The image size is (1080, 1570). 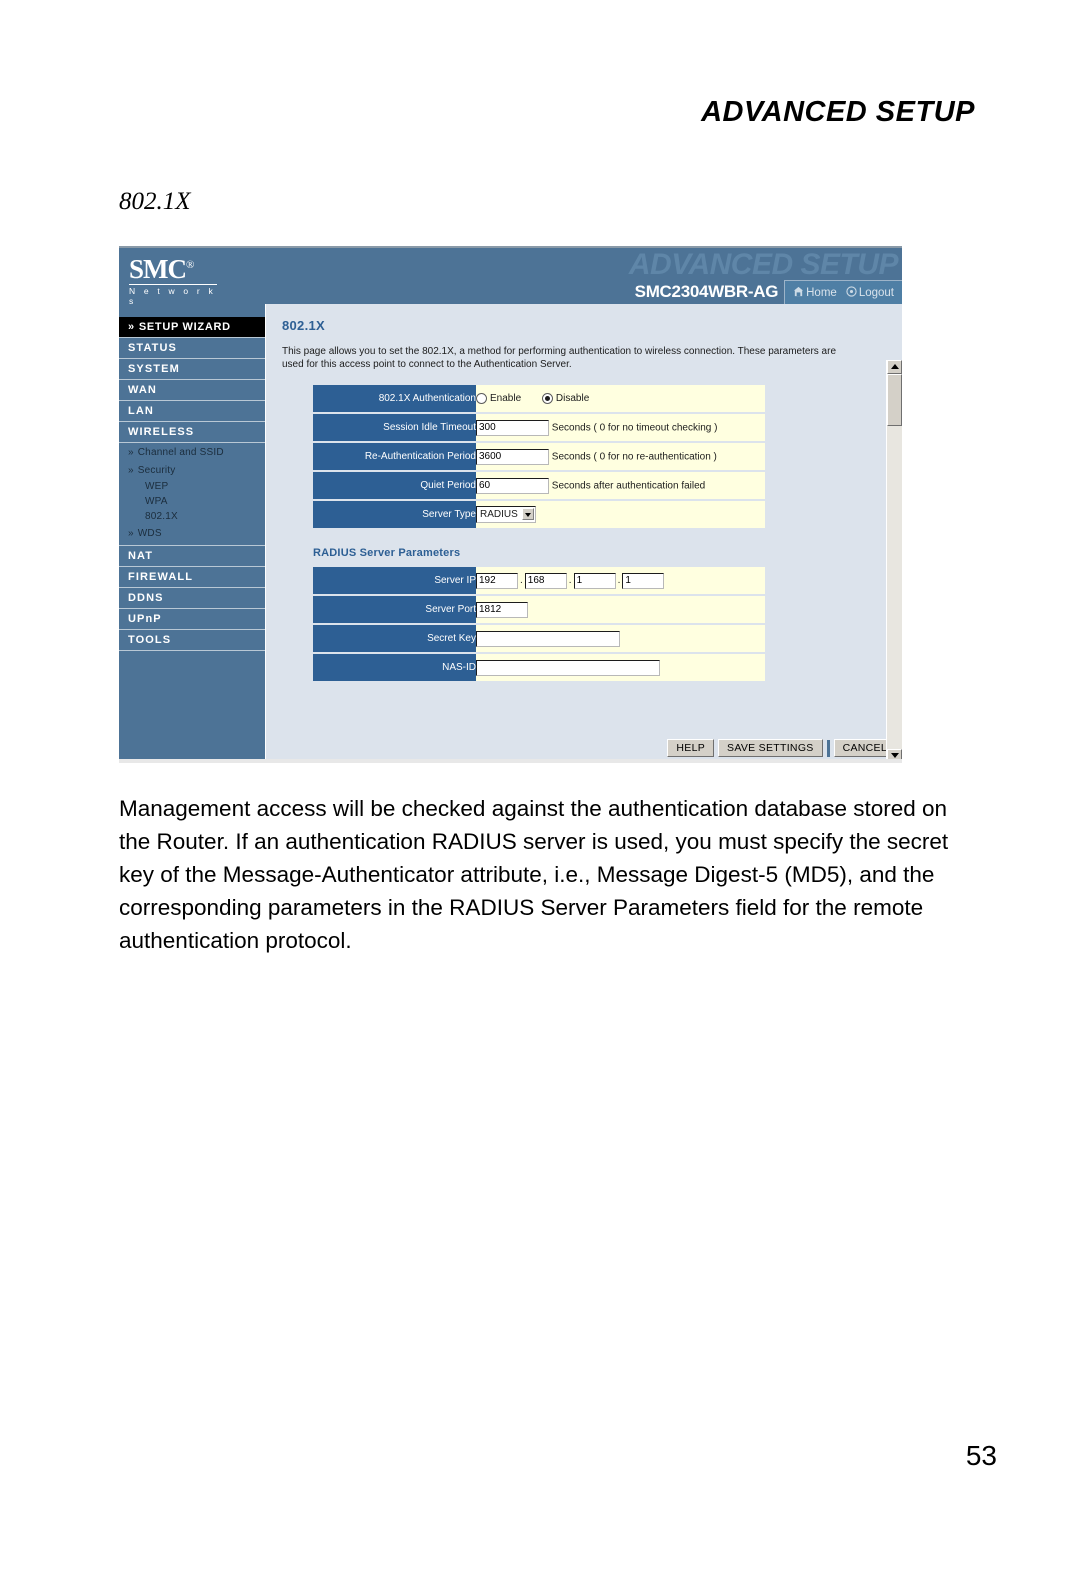 I want to click on sidebar-item-setup-wizard: » SETUP WIZARD, so click(x=192, y=327).